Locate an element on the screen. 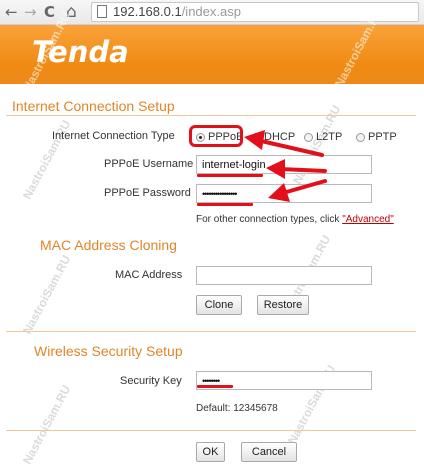  arrow-to-username is located at coordinates (302, 170).